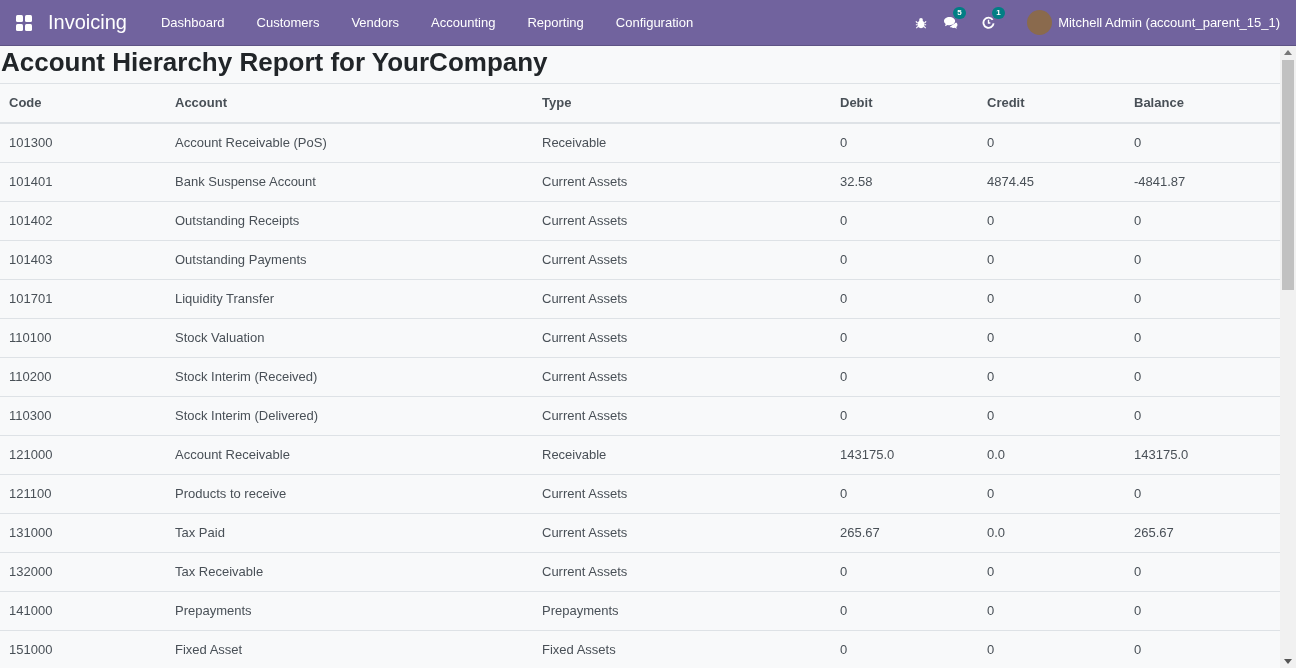  I want to click on scroll-up-icon, so click(1288, 52).